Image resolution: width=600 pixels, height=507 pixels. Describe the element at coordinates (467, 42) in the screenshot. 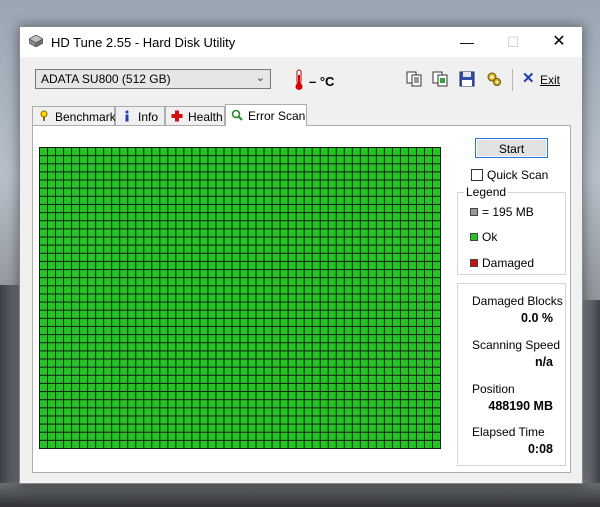

I see `minimize-button: —` at that location.